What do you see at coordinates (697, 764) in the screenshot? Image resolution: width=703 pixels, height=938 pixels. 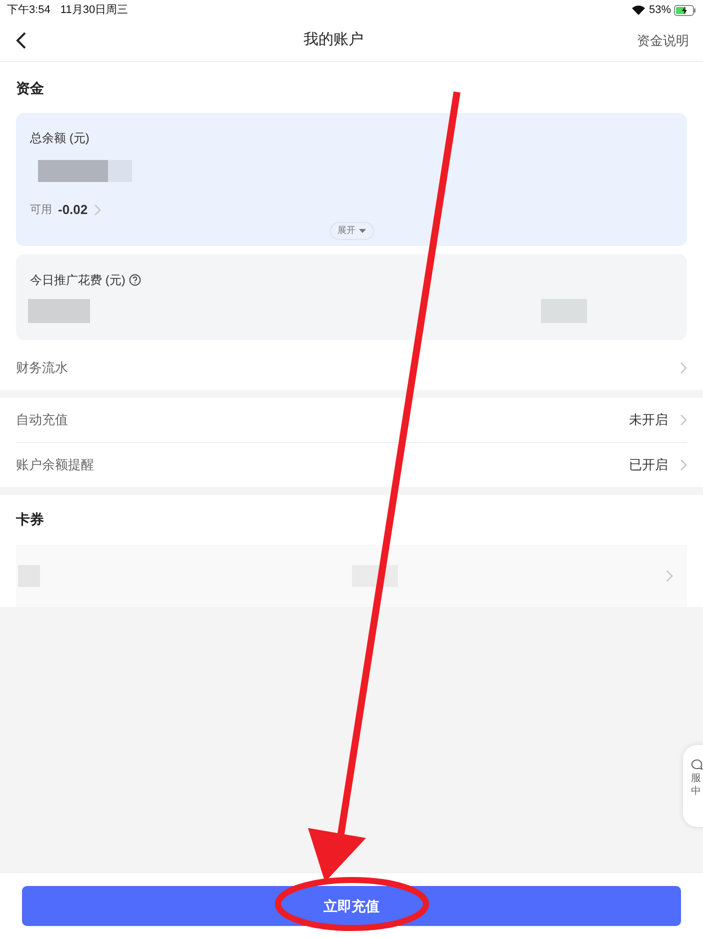 I see `chat-bubble-icon` at bounding box center [697, 764].